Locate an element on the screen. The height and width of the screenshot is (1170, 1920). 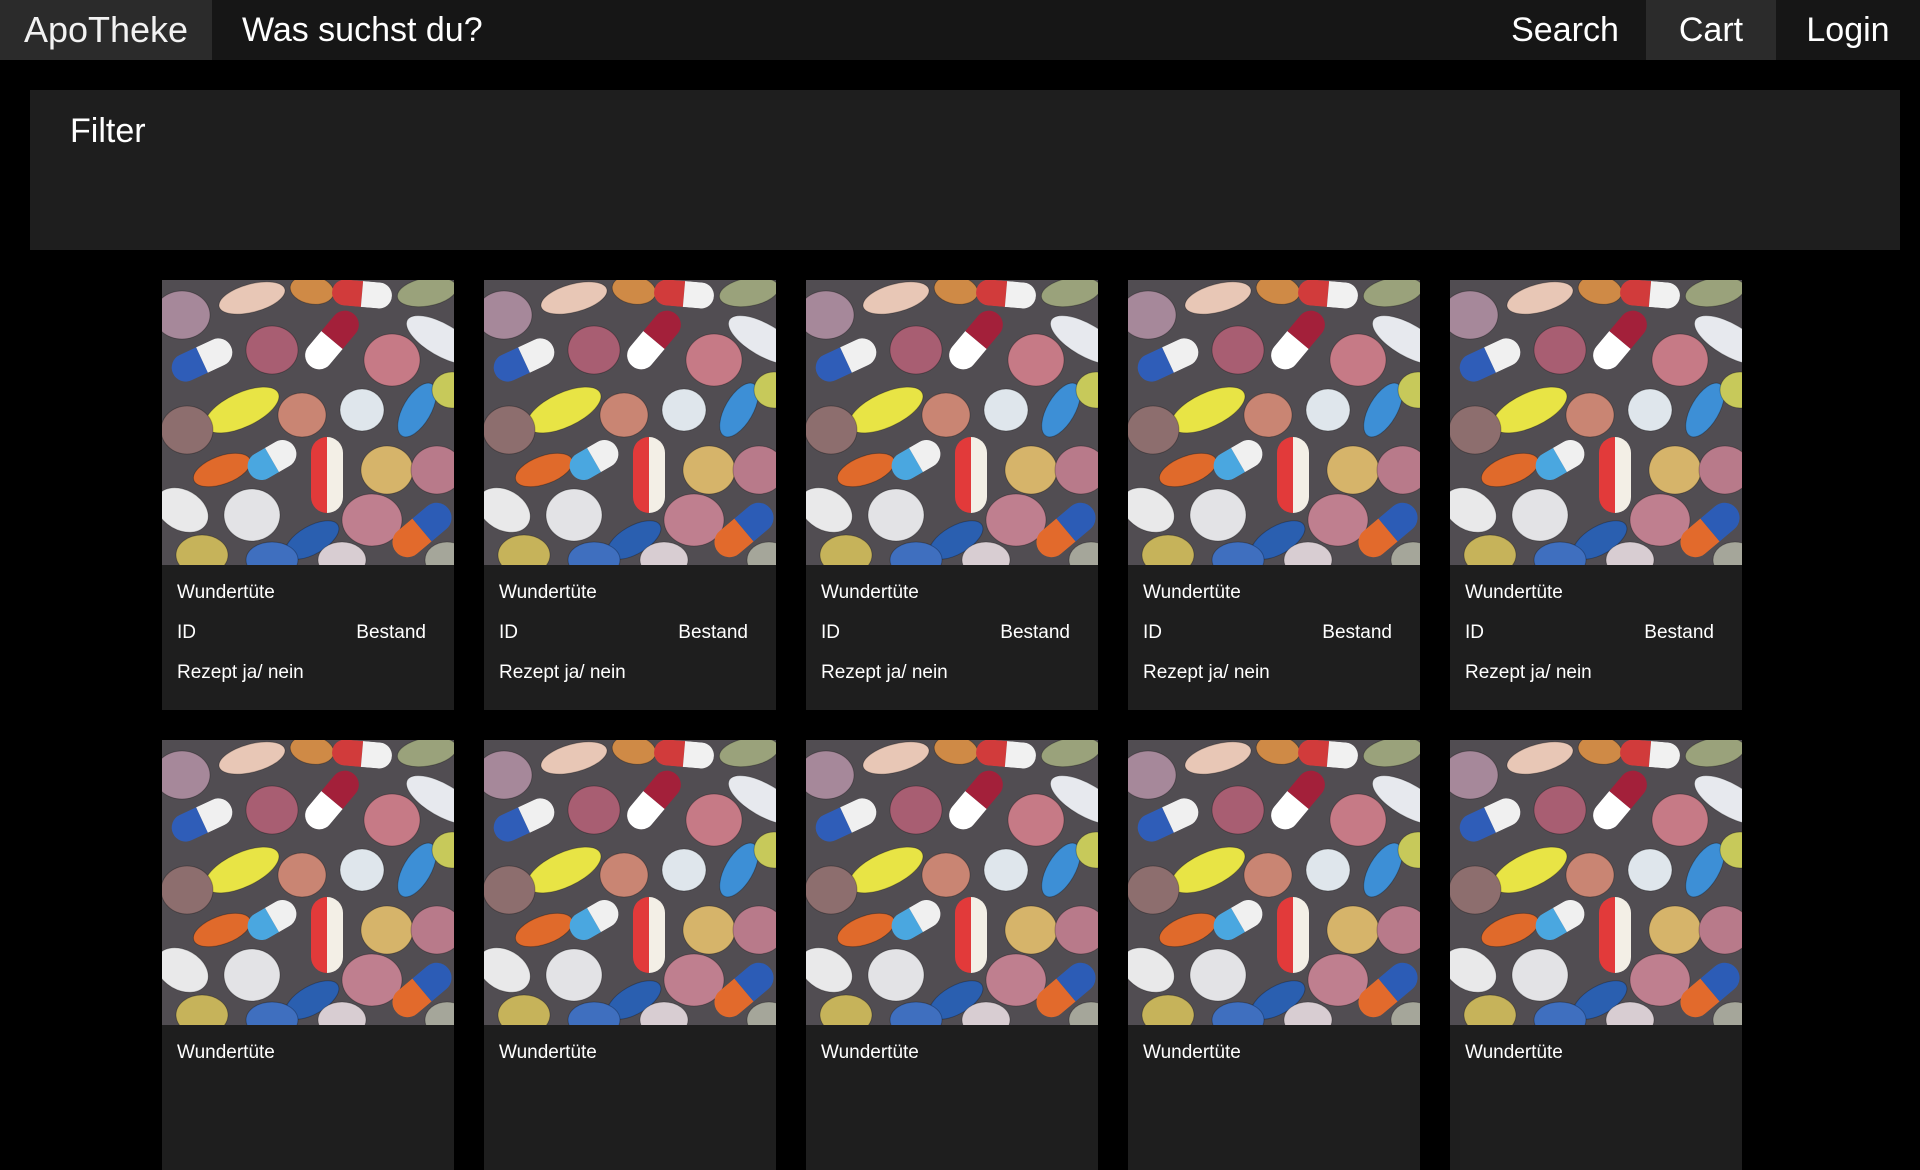
search-input is located at coordinates (812, 30).